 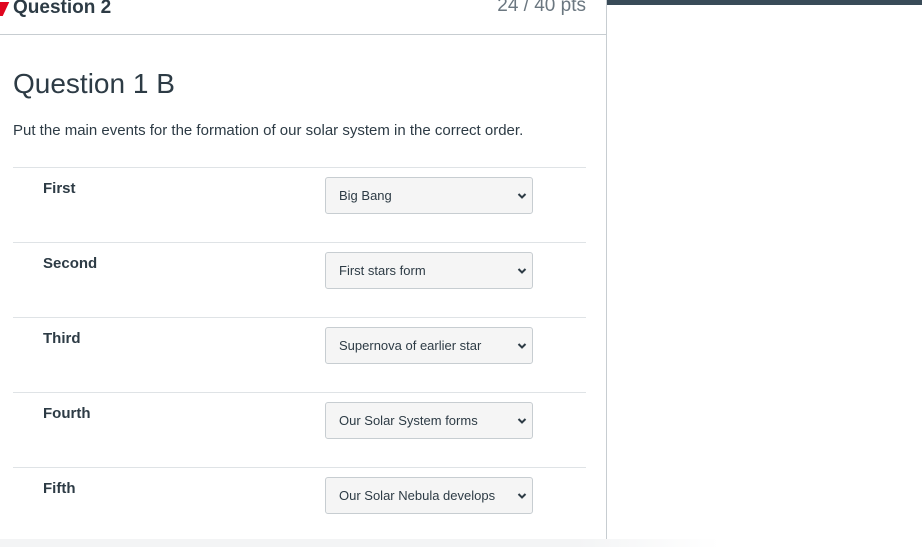 I want to click on matching-row: Third Supernova of earlier star, so click(x=299, y=354).